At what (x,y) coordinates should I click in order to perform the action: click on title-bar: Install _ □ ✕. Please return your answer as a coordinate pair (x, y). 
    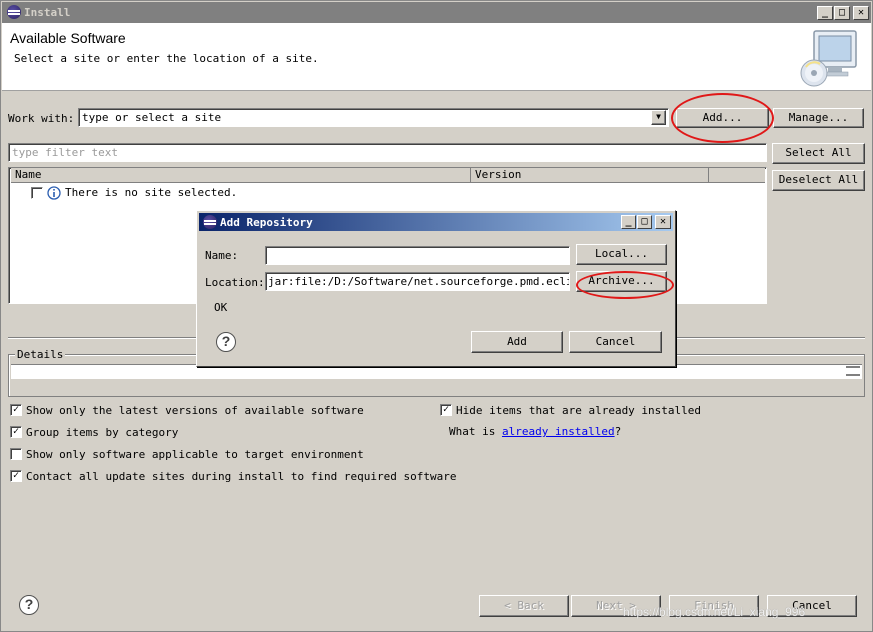
    Looking at the image, I should click on (436, 12).